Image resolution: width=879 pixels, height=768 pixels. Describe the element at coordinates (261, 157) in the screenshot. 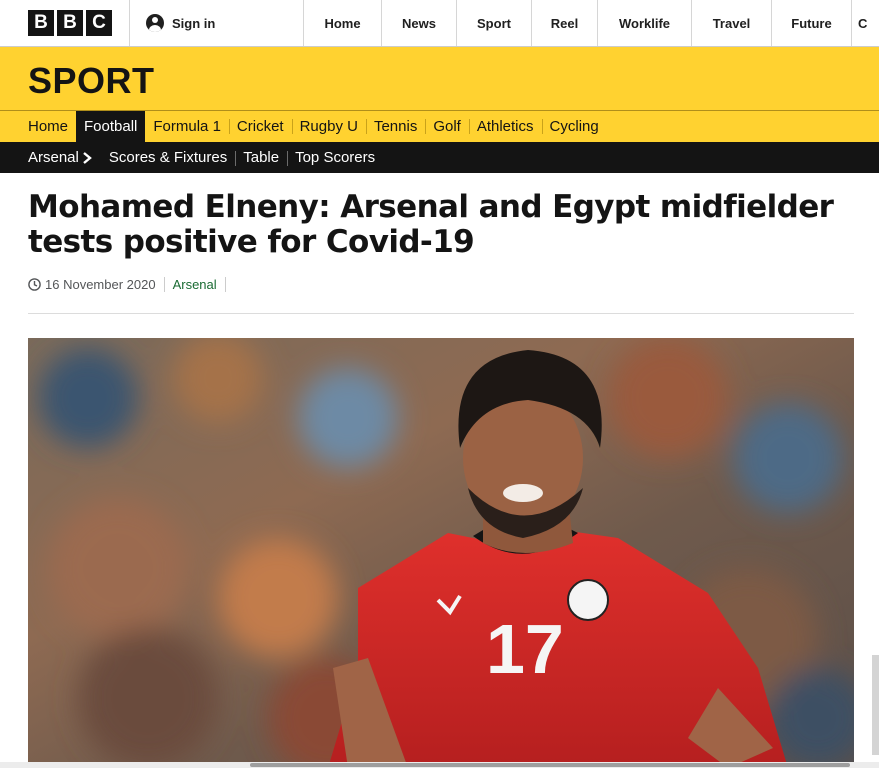

I see `table-link: Table` at that location.